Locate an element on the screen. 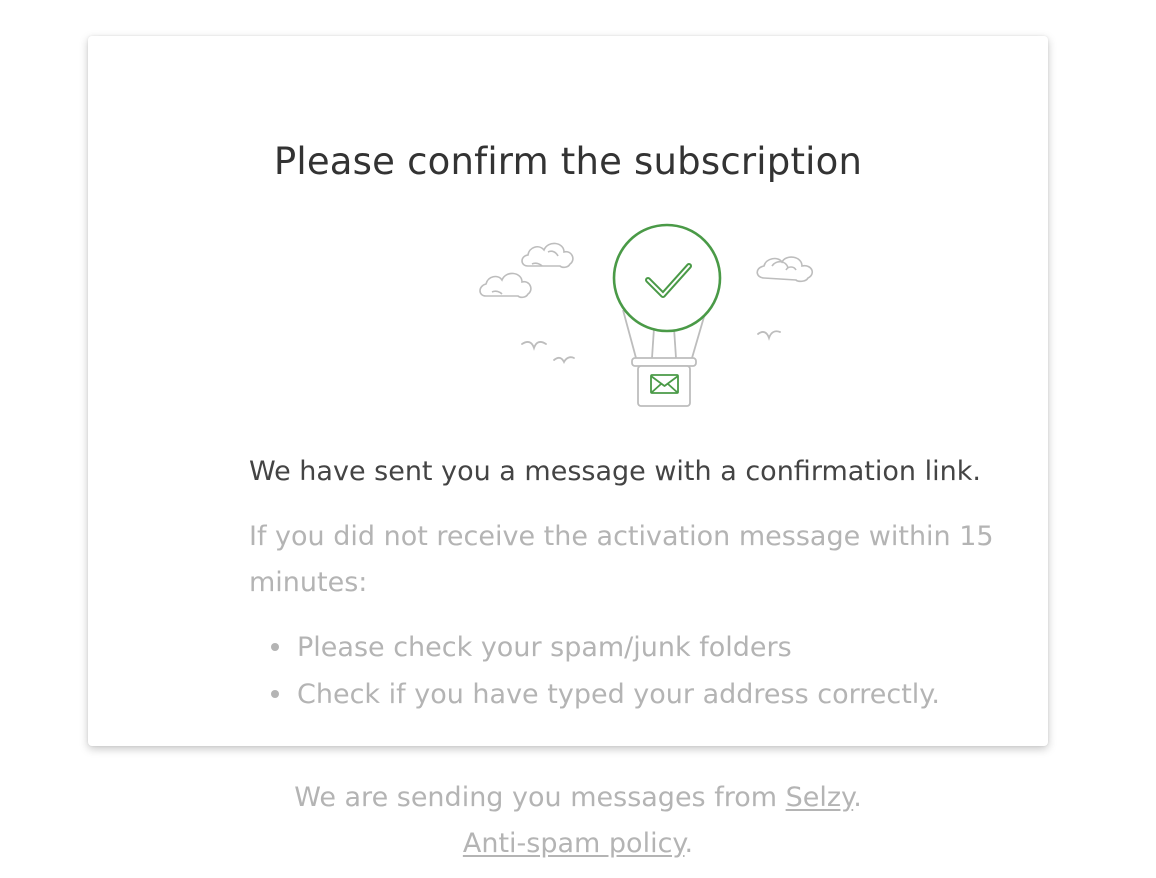 The image size is (1156, 878). footer-sender-line: We are sending you messages from Selzy. is located at coordinates (578, 797).